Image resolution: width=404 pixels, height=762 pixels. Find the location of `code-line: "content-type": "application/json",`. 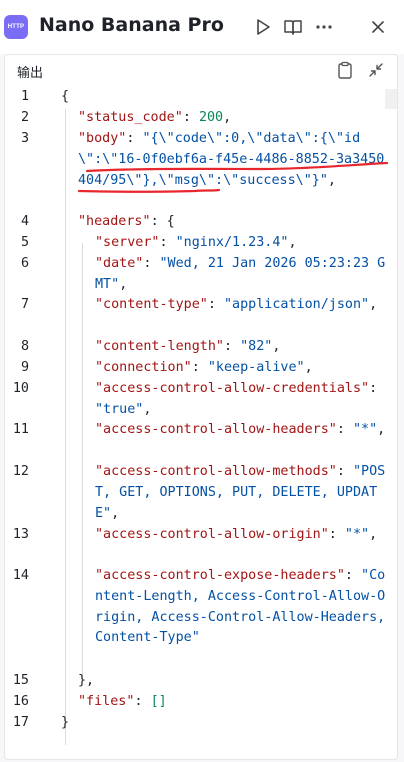

code-line: "content-type": "application/json", is located at coordinates (236, 304).